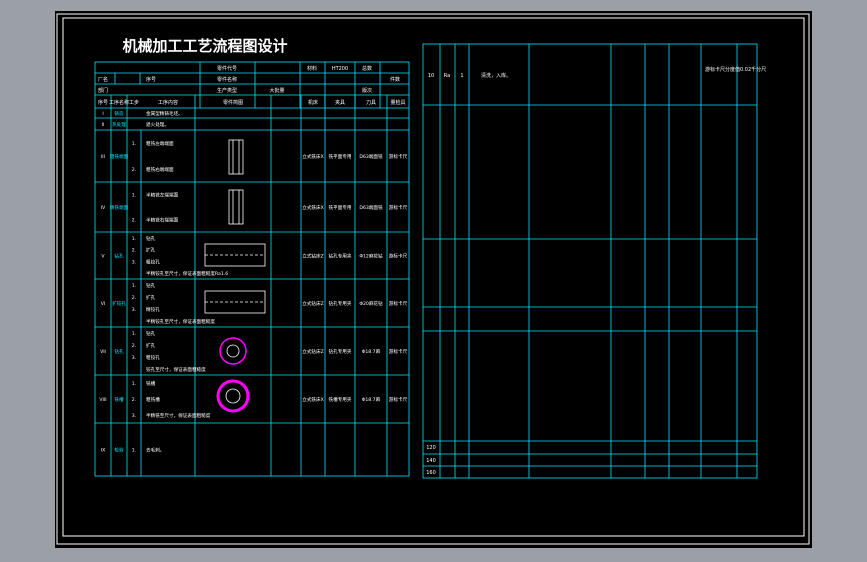  Describe the element at coordinates (367, 68) in the screenshot. I see `total-label: 总数` at that location.